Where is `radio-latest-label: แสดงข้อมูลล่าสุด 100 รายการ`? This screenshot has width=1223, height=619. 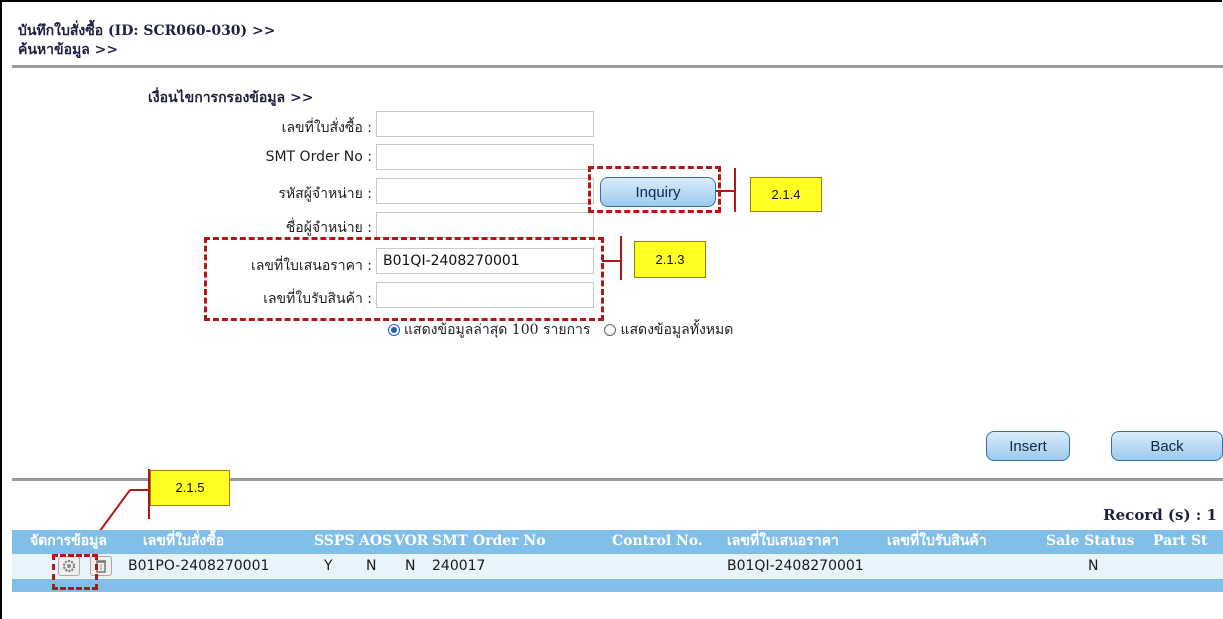
radio-latest-label: แสดงข้อมูลล่าสุด 100 รายการ is located at coordinates (497, 330).